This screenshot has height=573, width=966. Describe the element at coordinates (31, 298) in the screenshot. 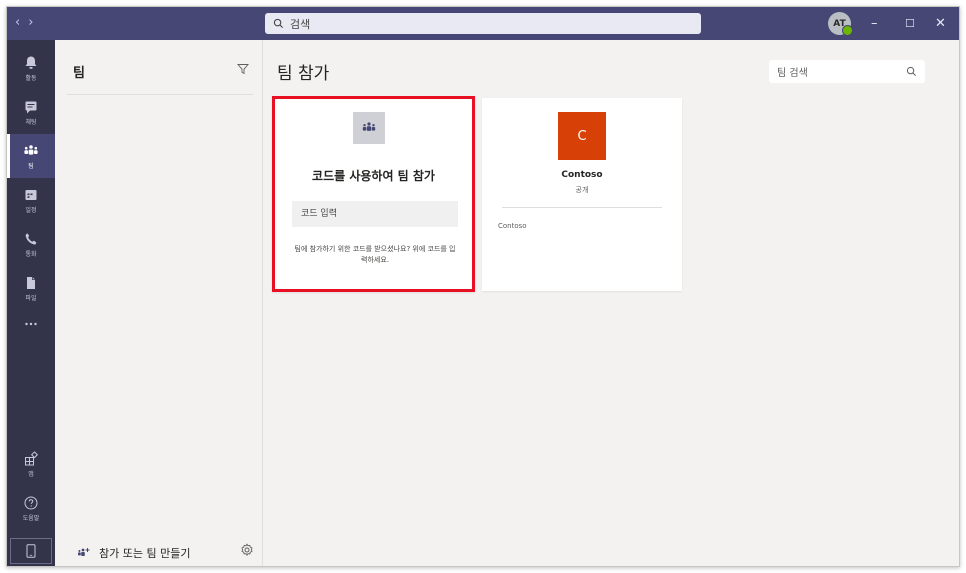

I see `rail-label: 파일` at that location.